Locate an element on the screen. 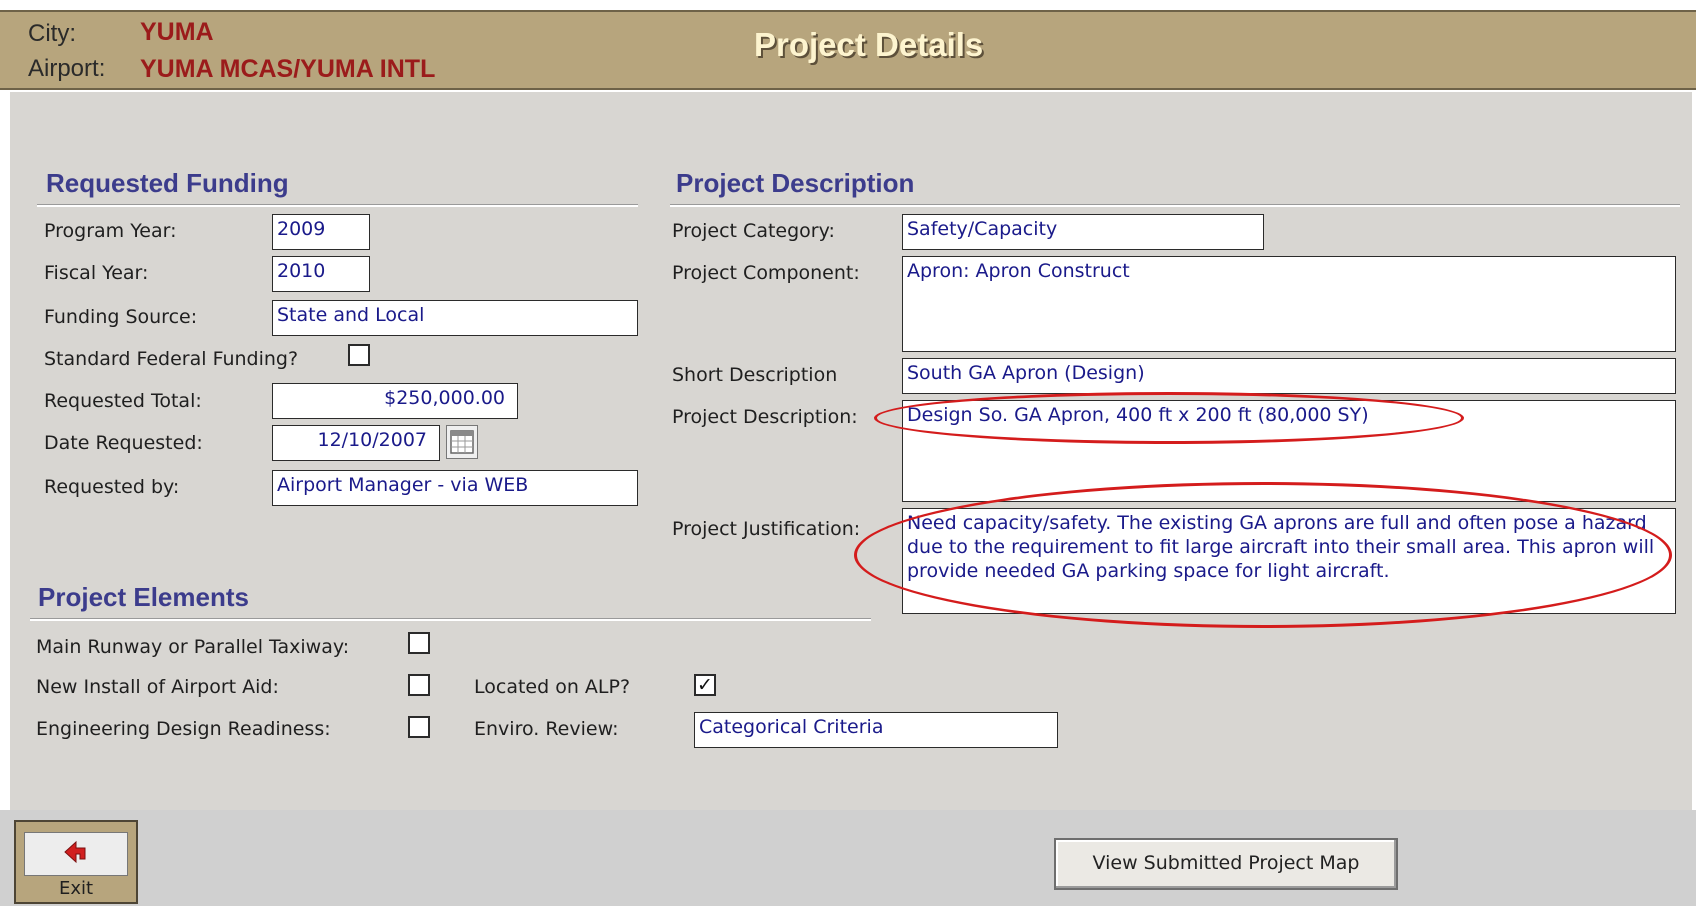 The image size is (1696, 906). requested-funding-heading: Requested Funding is located at coordinates (167, 183).